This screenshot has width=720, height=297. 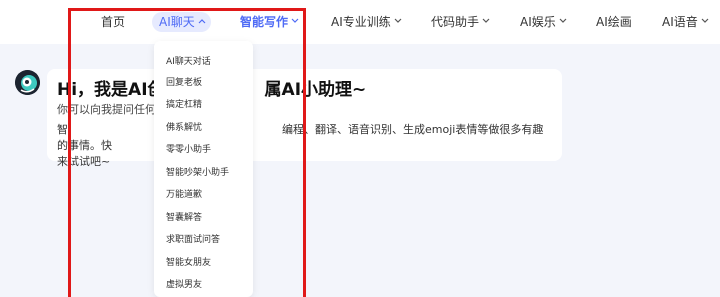 I want to click on welcome-body-line2: 来试试吧~, so click(x=84, y=161).